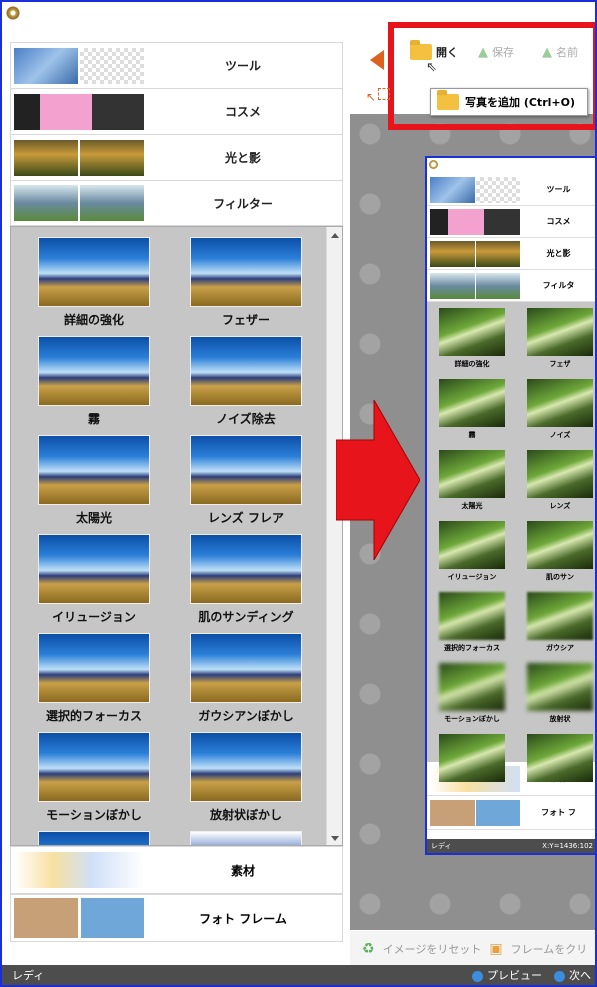 The height and width of the screenshot is (987, 597). I want to click on effect-item: ガウシアンぼかし, so click(246, 677).